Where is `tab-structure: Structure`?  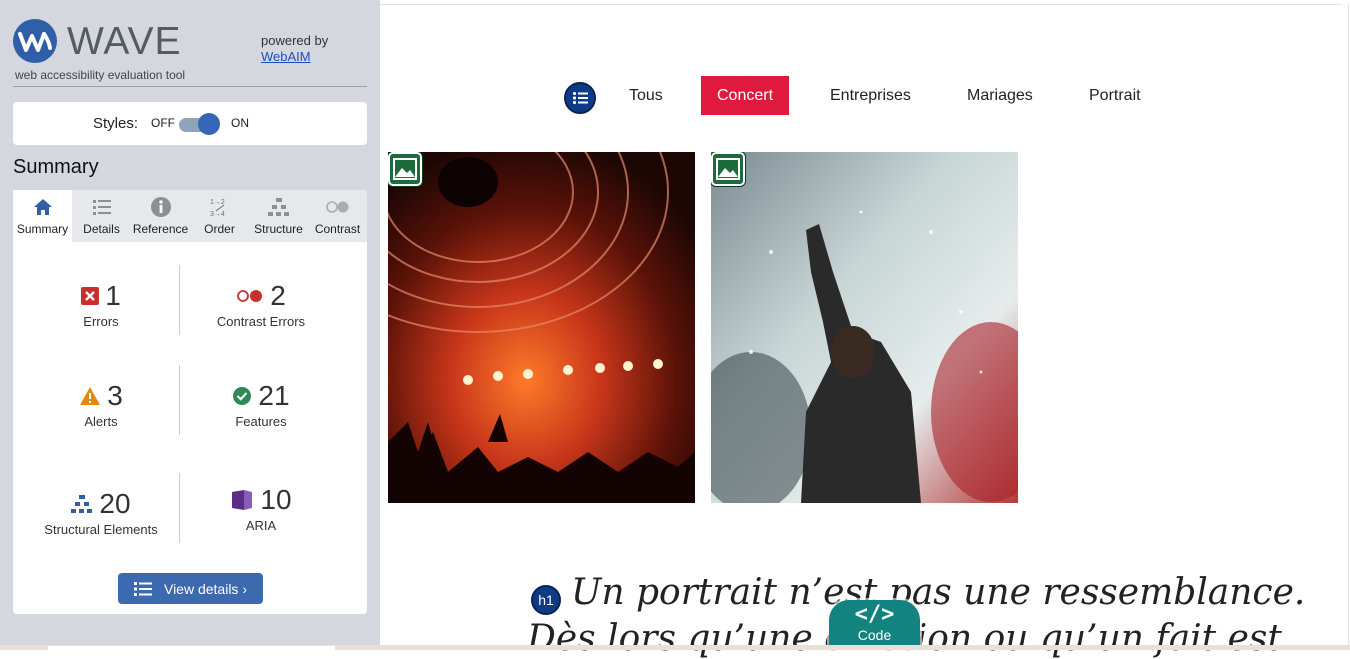
tab-structure: Structure is located at coordinates (278, 216).